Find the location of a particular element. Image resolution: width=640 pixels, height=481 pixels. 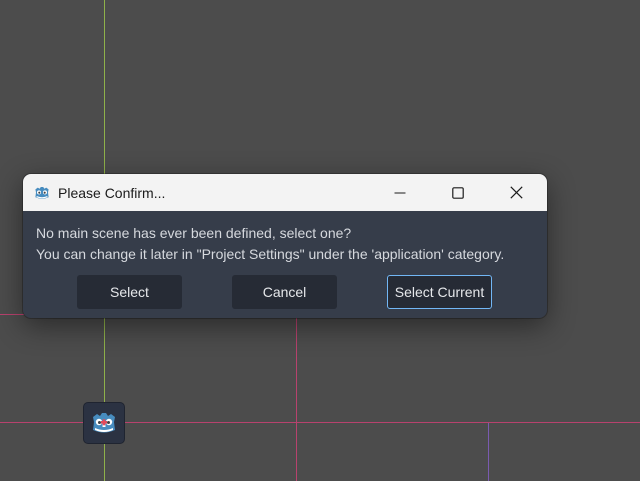

minimize-icon is located at coordinates (400, 192).